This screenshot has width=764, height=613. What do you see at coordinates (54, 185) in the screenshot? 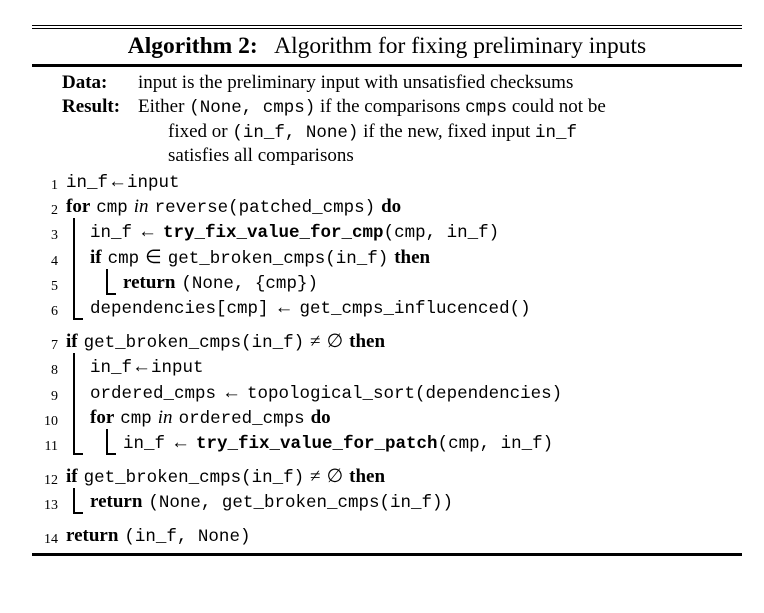
I see `line-number: 1` at bounding box center [54, 185].